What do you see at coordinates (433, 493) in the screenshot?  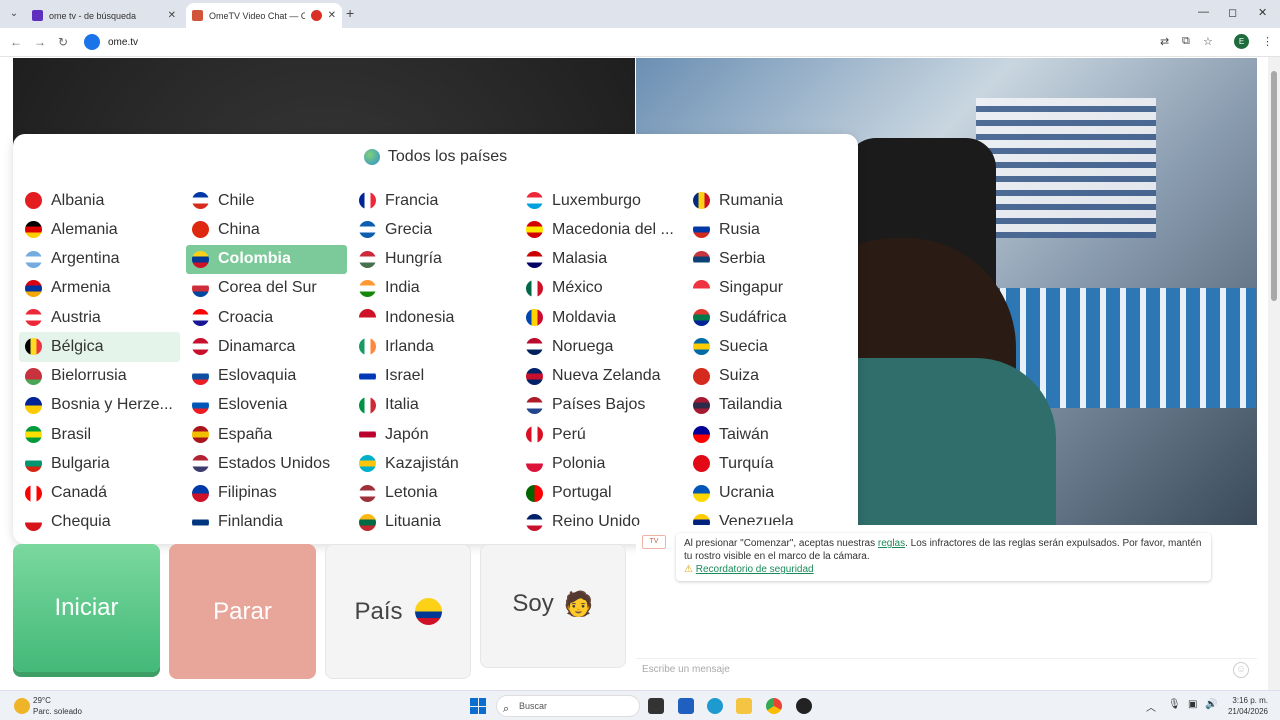 I see `country-option: Letonia` at bounding box center [433, 493].